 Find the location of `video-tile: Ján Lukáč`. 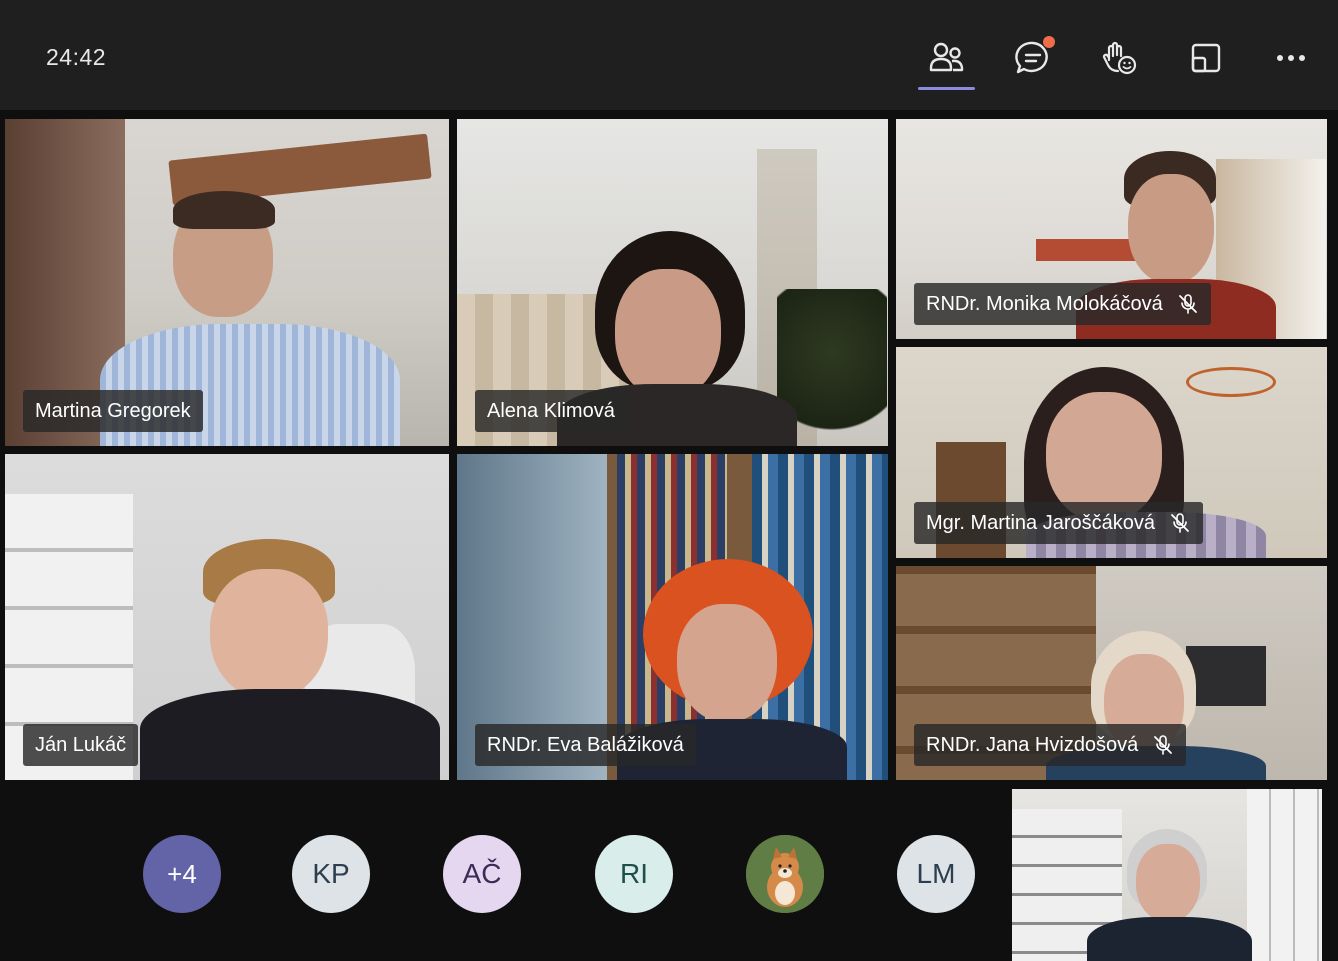

video-tile: Ján Lukáč is located at coordinates (227, 617).